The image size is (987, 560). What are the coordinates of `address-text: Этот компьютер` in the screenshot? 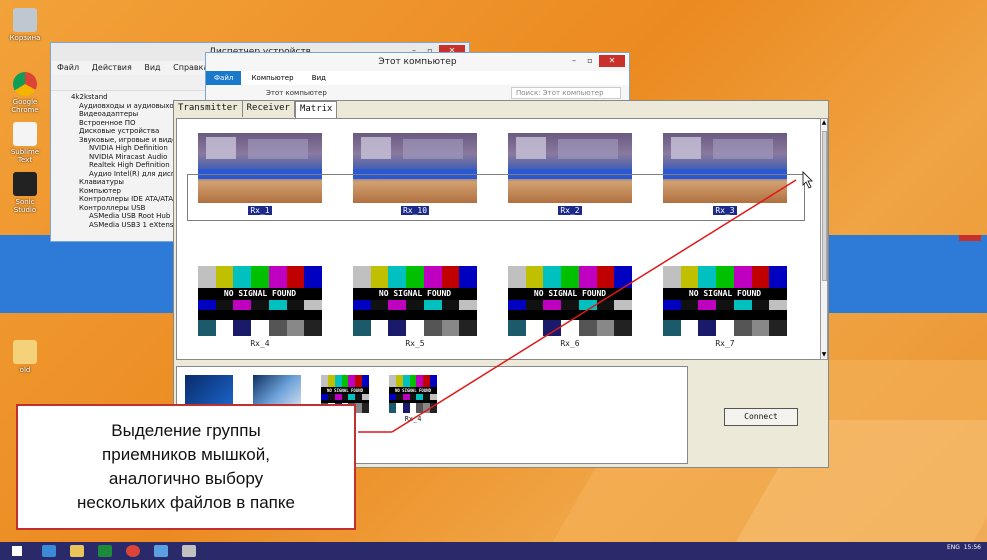 It's located at (296, 93).